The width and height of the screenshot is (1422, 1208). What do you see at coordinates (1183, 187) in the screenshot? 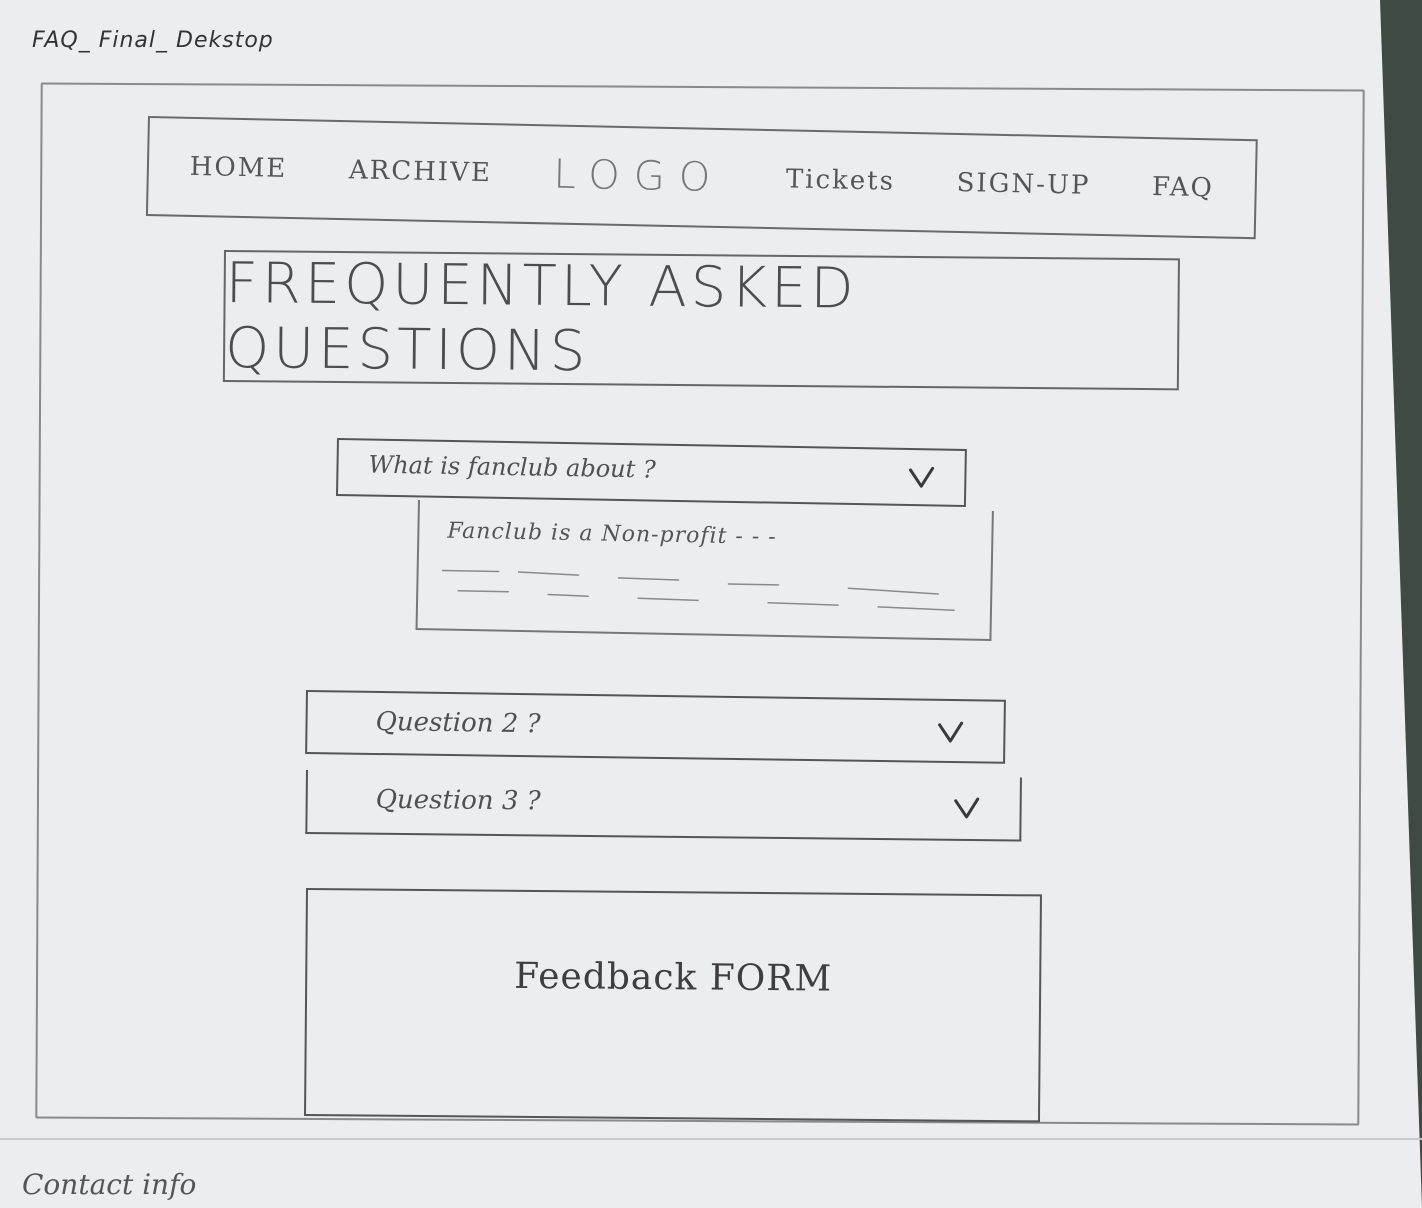
I see `nav-faq: FAQ` at bounding box center [1183, 187].